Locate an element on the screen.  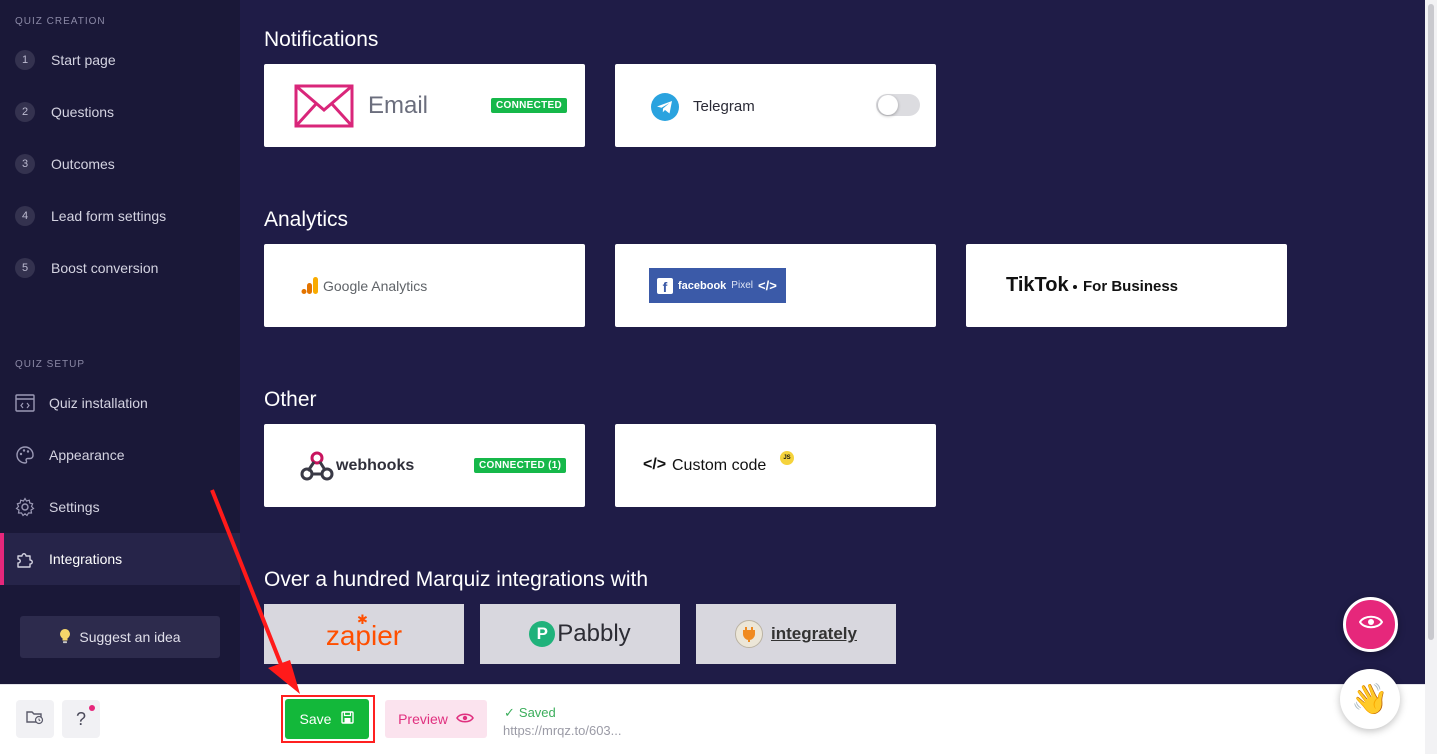
step-number: 3 is located at coordinates (25, 164).